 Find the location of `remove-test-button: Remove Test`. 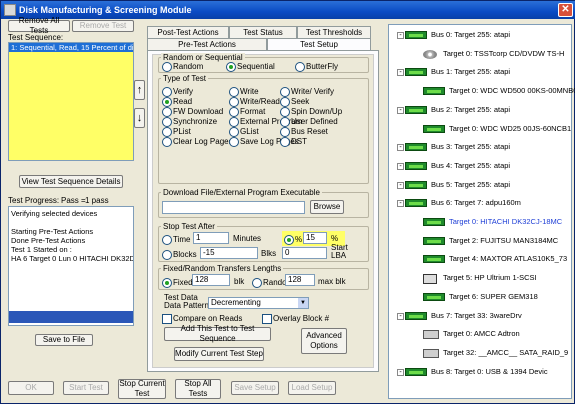

remove-test-button: Remove Test is located at coordinates (103, 26).